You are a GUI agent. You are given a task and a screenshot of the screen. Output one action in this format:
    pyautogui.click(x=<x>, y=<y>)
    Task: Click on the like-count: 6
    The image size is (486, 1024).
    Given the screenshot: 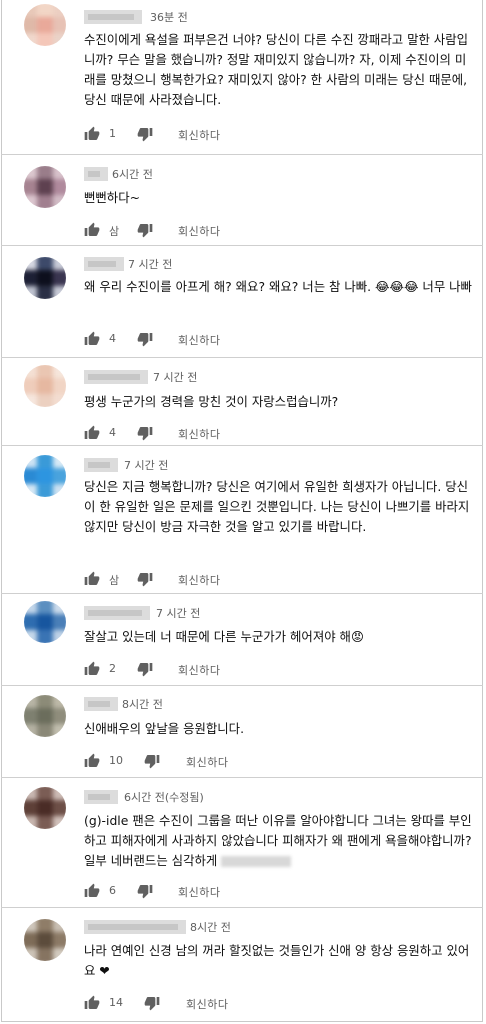 What is the action you would take?
    pyautogui.click(x=112, y=890)
    